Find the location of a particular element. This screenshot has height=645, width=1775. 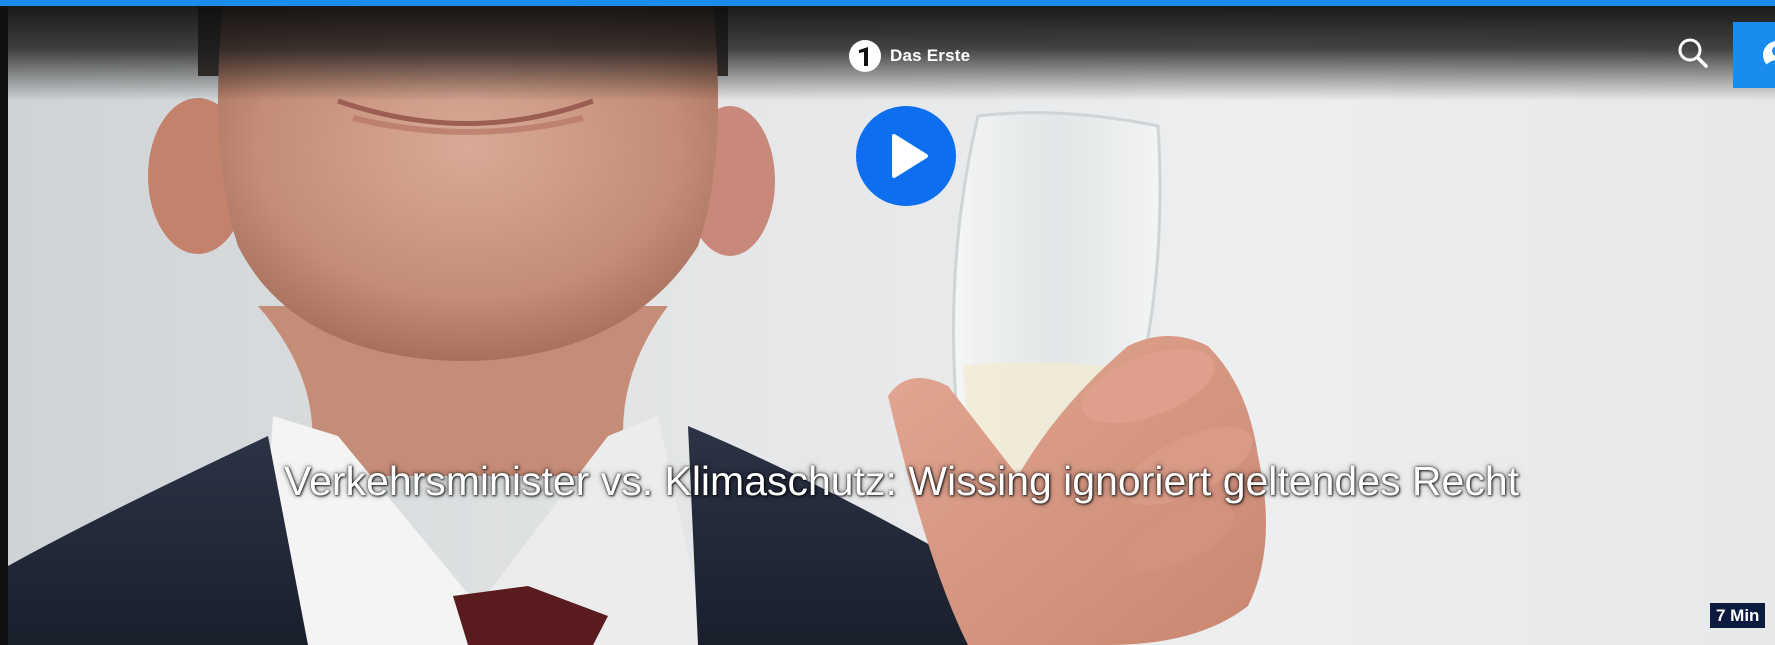

account-button is located at coordinates (1754, 55).